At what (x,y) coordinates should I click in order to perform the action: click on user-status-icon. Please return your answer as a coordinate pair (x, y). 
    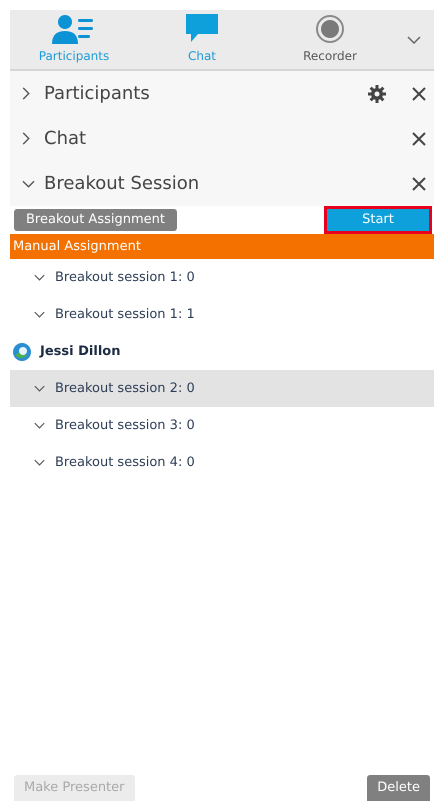
    Looking at the image, I should click on (22, 351).